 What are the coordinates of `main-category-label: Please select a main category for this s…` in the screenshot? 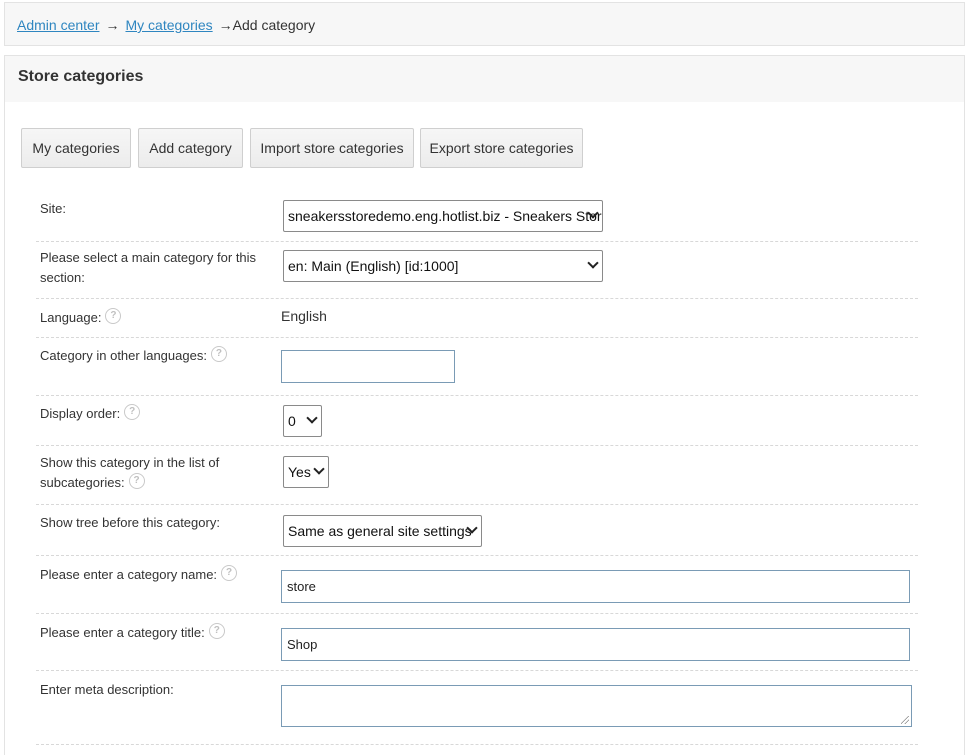 It's located at (148, 267).